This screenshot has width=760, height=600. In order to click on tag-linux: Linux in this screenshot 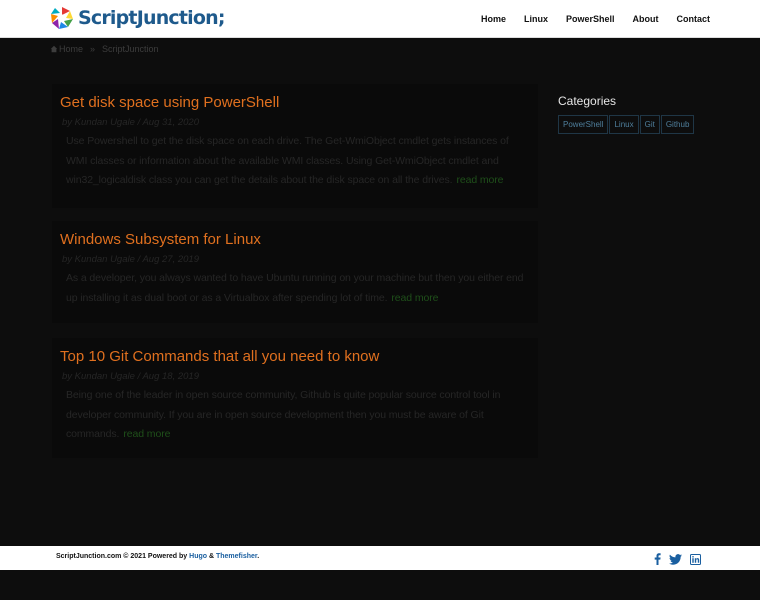, I will do `click(624, 124)`.